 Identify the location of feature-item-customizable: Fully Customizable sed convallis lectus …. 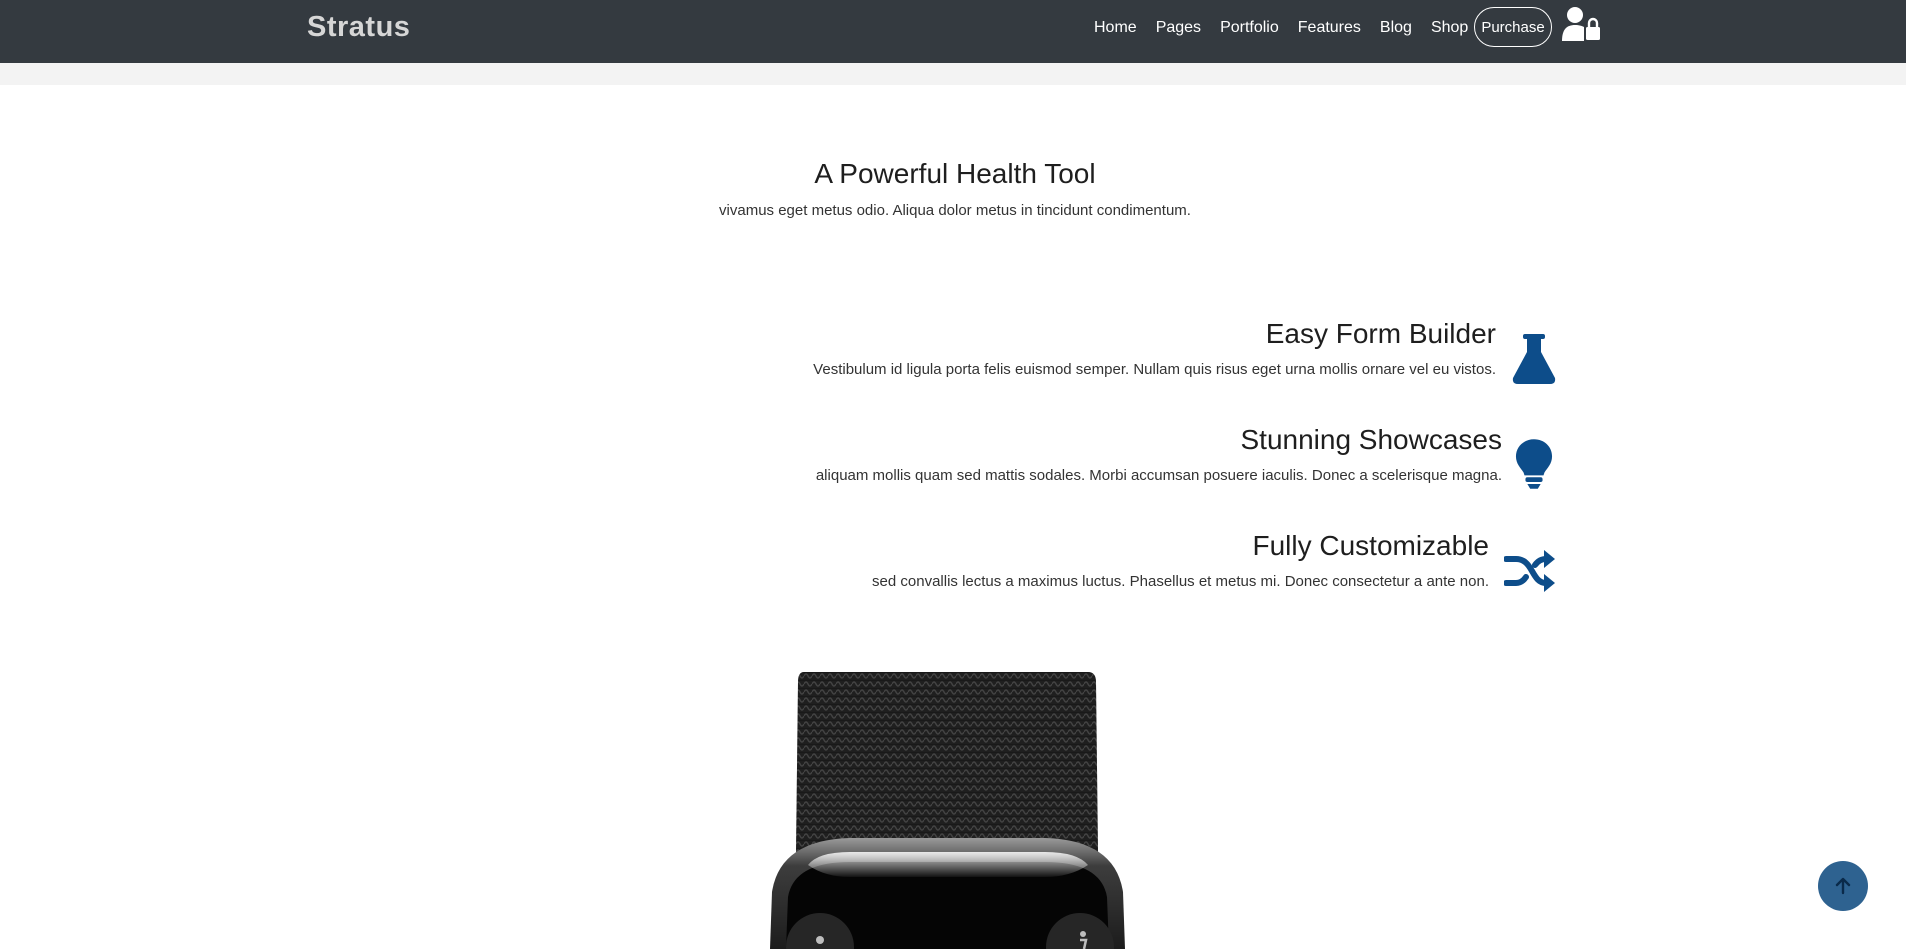
(1064, 565).